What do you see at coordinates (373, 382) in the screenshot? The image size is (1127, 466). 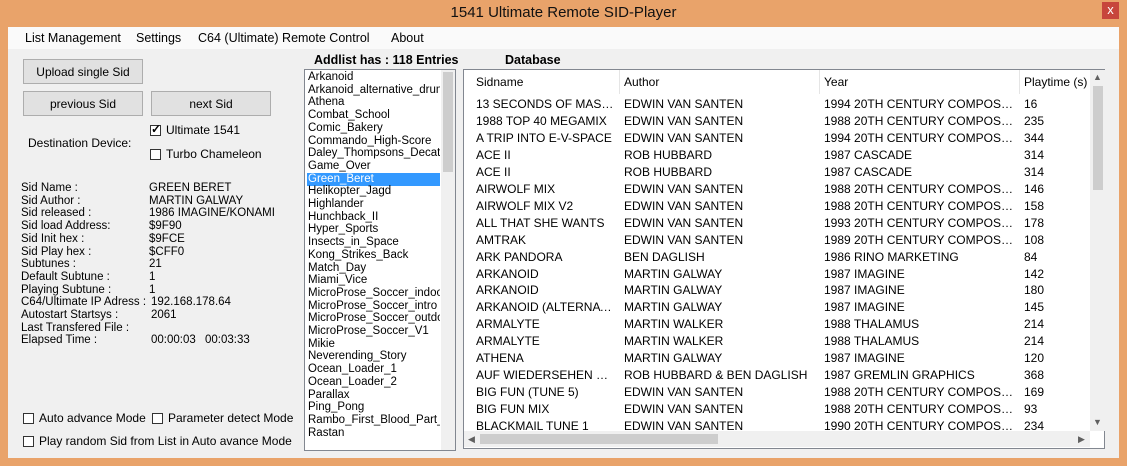 I see `list-item: Ocean_Loader_2` at bounding box center [373, 382].